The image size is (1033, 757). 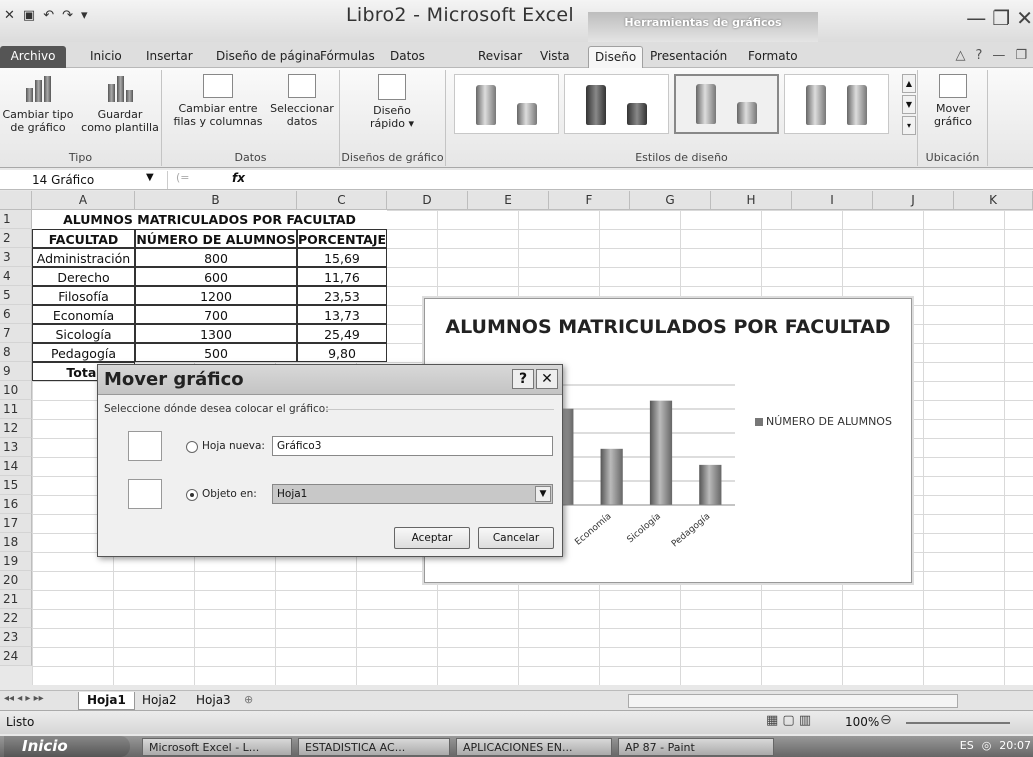 I want to click on row-header: 3, so click(x=16, y=257).